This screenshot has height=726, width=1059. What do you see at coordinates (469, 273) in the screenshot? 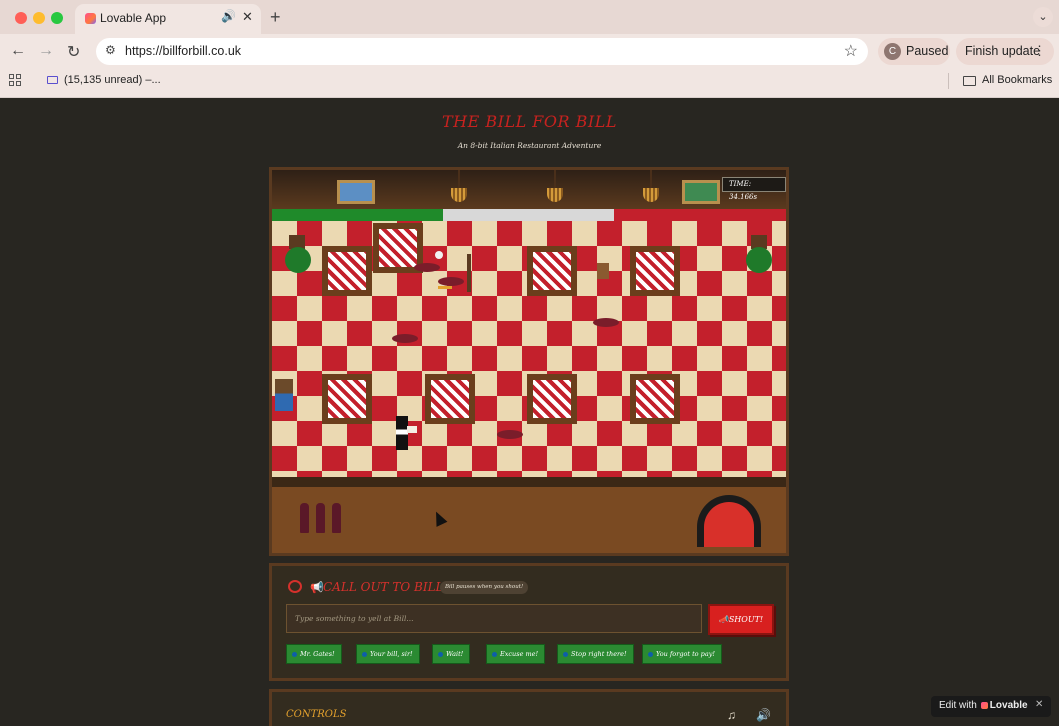
I see `coat-stand-icon` at bounding box center [469, 273].